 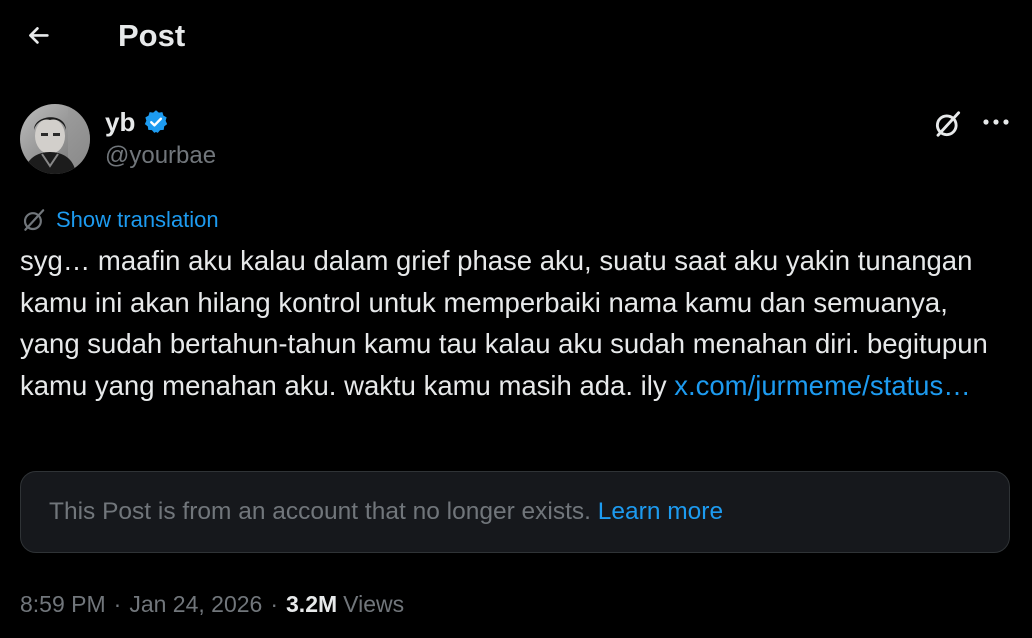 I want to click on author-name-row: yb, so click(x=137, y=122).